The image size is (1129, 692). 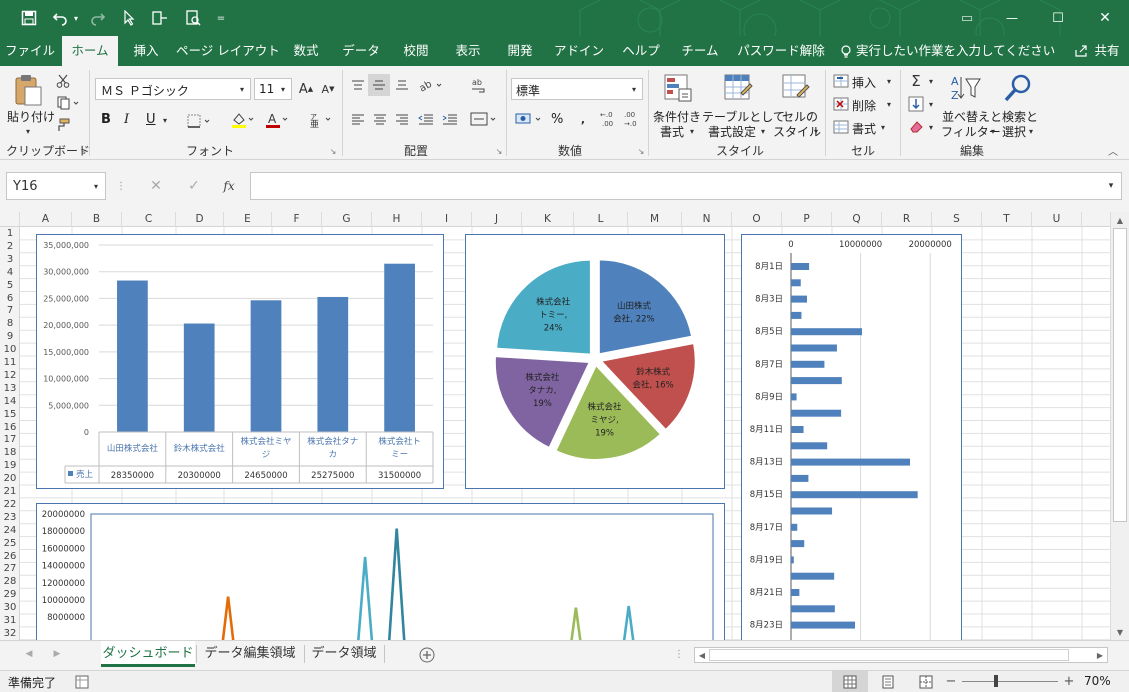 I want to click on splitter-icon: ⋮, so click(x=121, y=186).